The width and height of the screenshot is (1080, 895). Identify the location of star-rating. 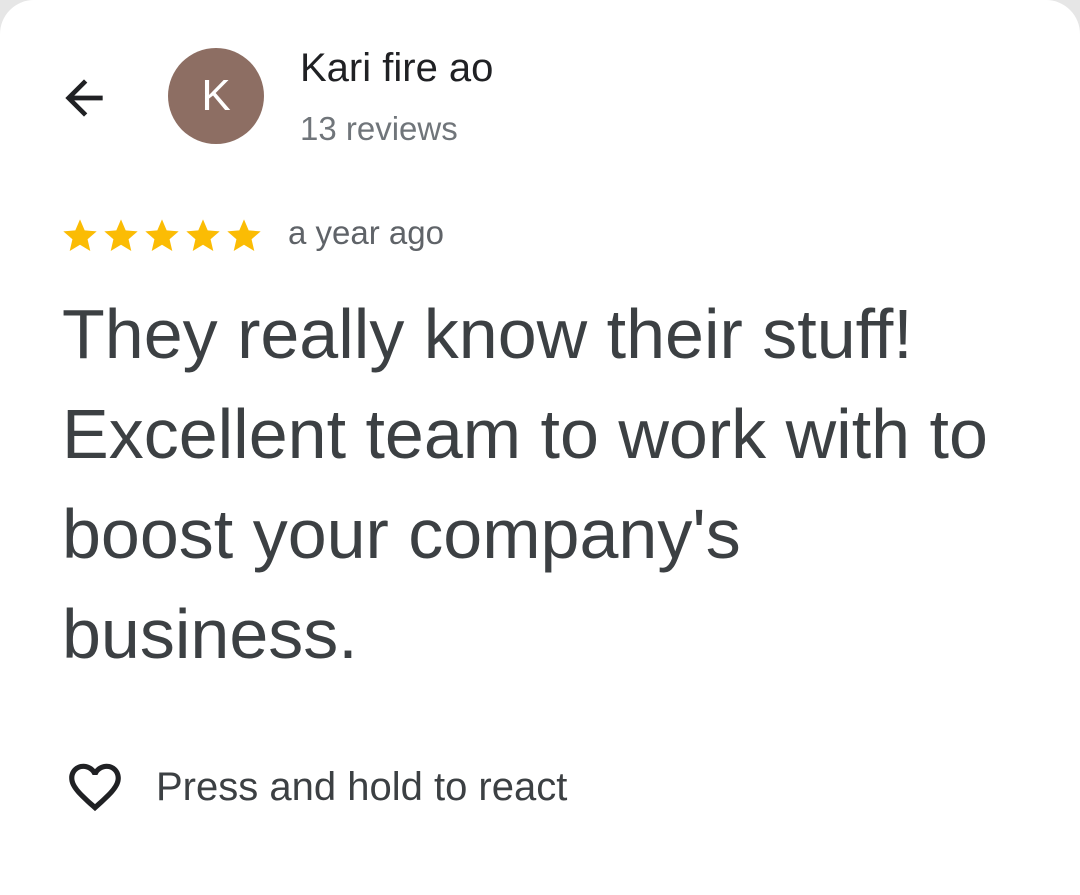
(162, 236).